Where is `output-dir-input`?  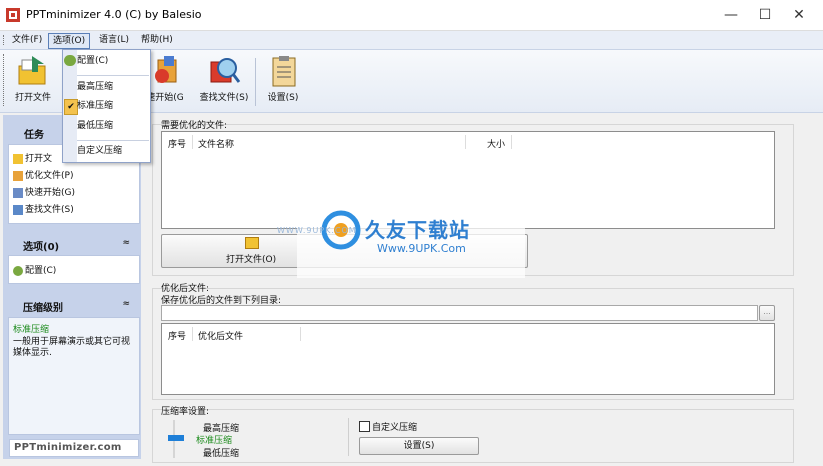
output-dir-input is located at coordinates (459, 313).